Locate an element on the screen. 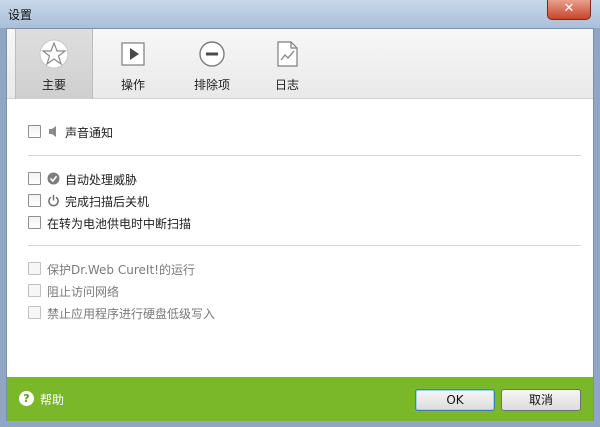 The image size is (600, 427). block-lowlevel-write-label: 禁止应用程序进行硬盘低级写入 is located at coordinates (131, 314).